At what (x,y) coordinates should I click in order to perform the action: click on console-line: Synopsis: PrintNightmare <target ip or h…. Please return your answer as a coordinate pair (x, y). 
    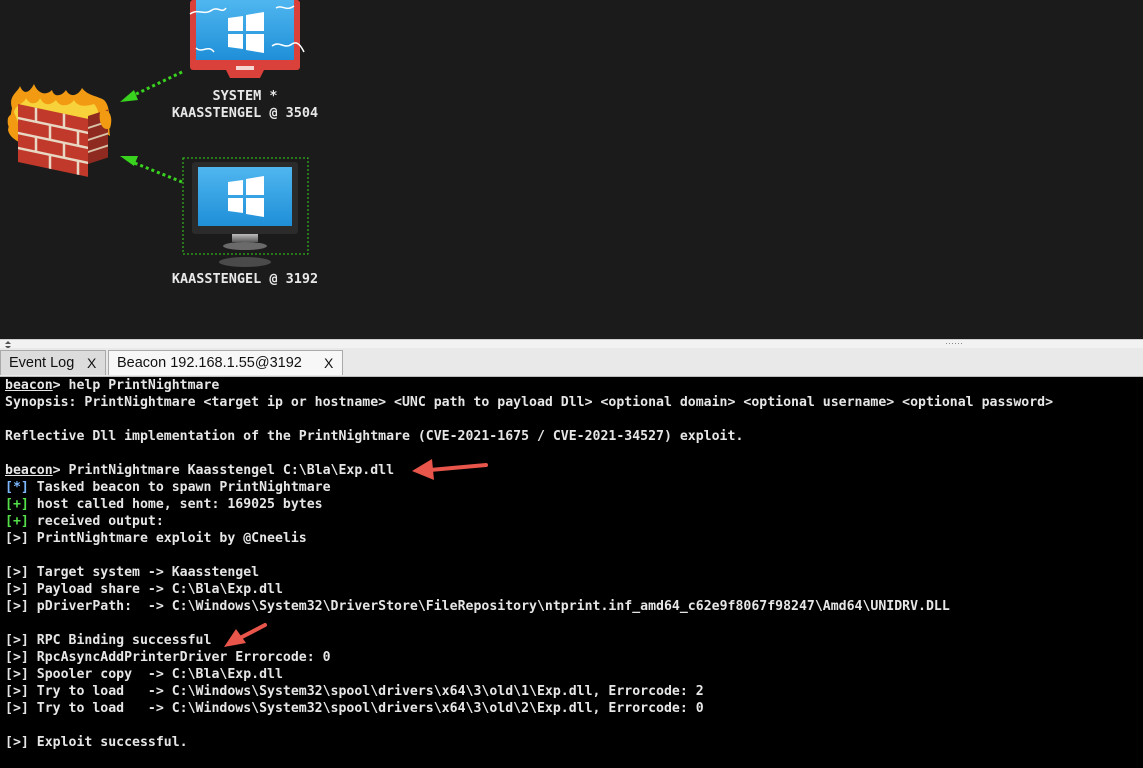
    Looking at the image, I should click on (529, 402).